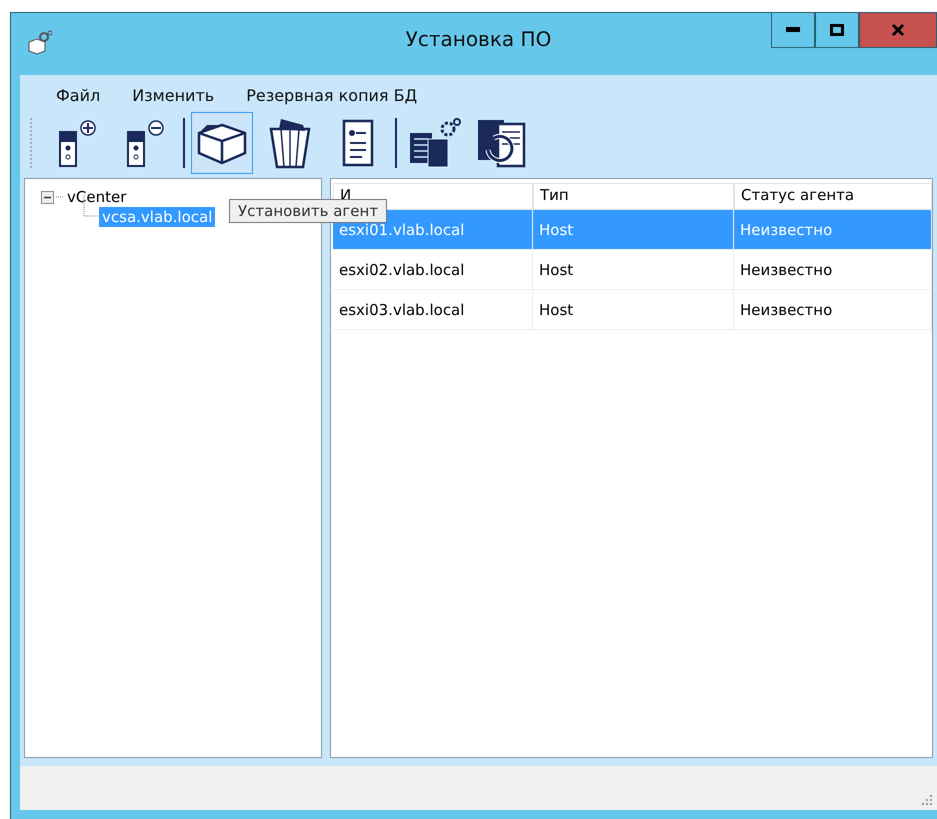 Image resolution: width=937 pixels, height=819 pixels. I want to click on collapse-button, so click(47, 197).